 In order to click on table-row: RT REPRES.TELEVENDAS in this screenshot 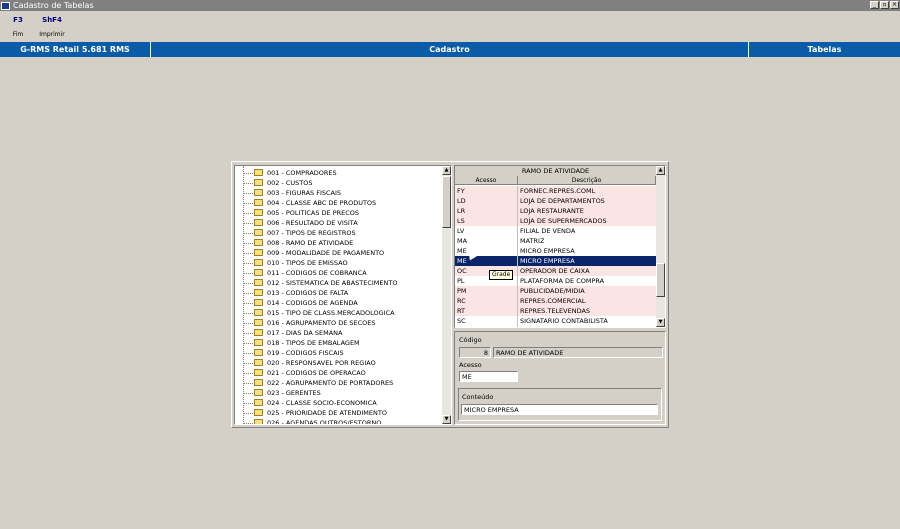, I will do `click(555, 311)`.